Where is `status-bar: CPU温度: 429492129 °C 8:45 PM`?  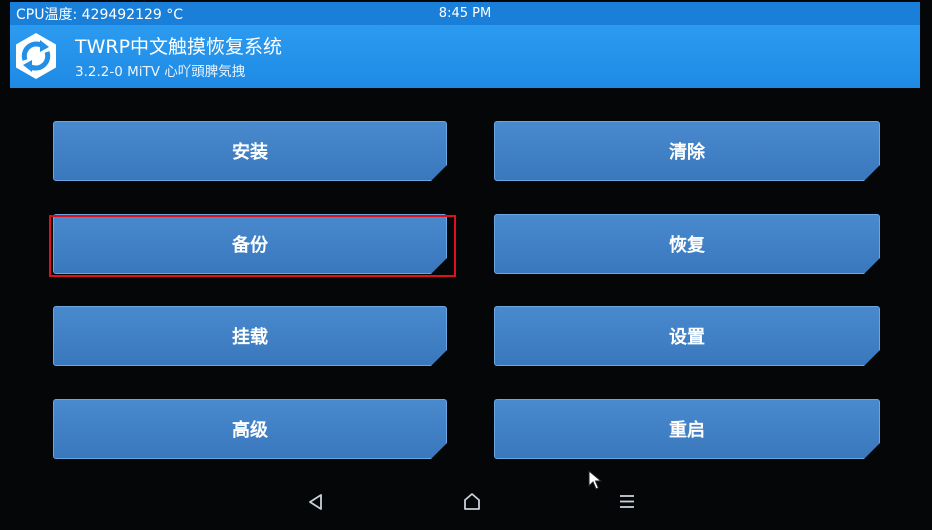 status-bar: CPU温度: 429492129 °C 8:45 PM is located at coordinates (465, 13).